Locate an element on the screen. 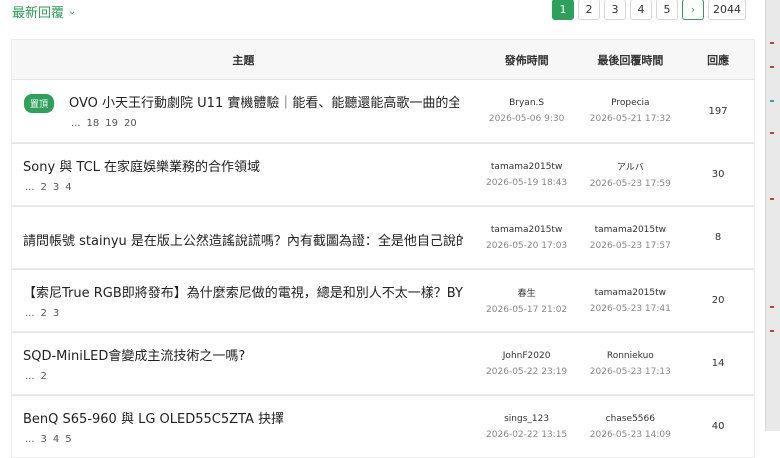  sort-dropdown: 最新回覆 ⌄ is located at coordinates (44, 11).